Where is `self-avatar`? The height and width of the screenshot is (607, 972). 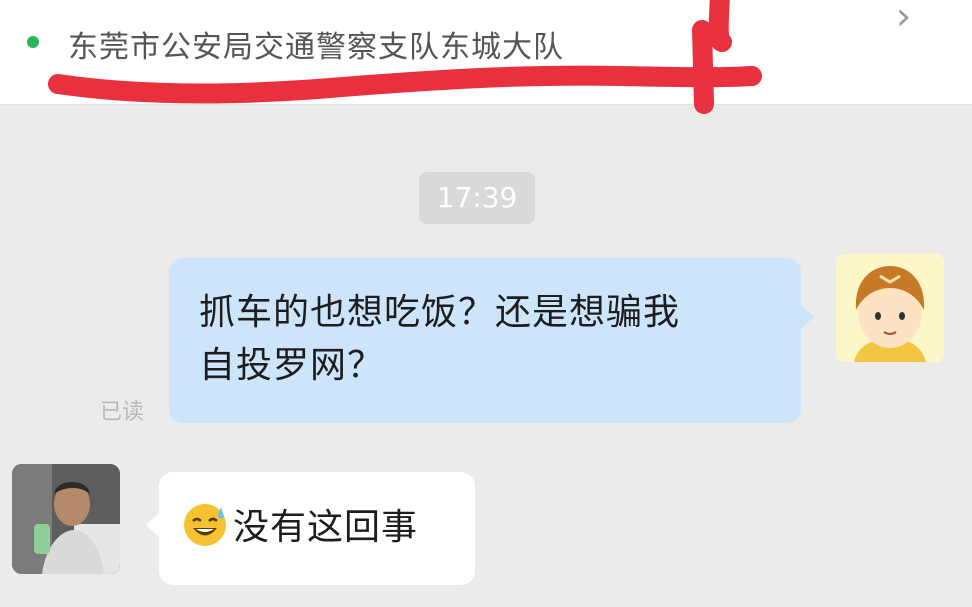
self-avatar is located at coordinates (890, 308).